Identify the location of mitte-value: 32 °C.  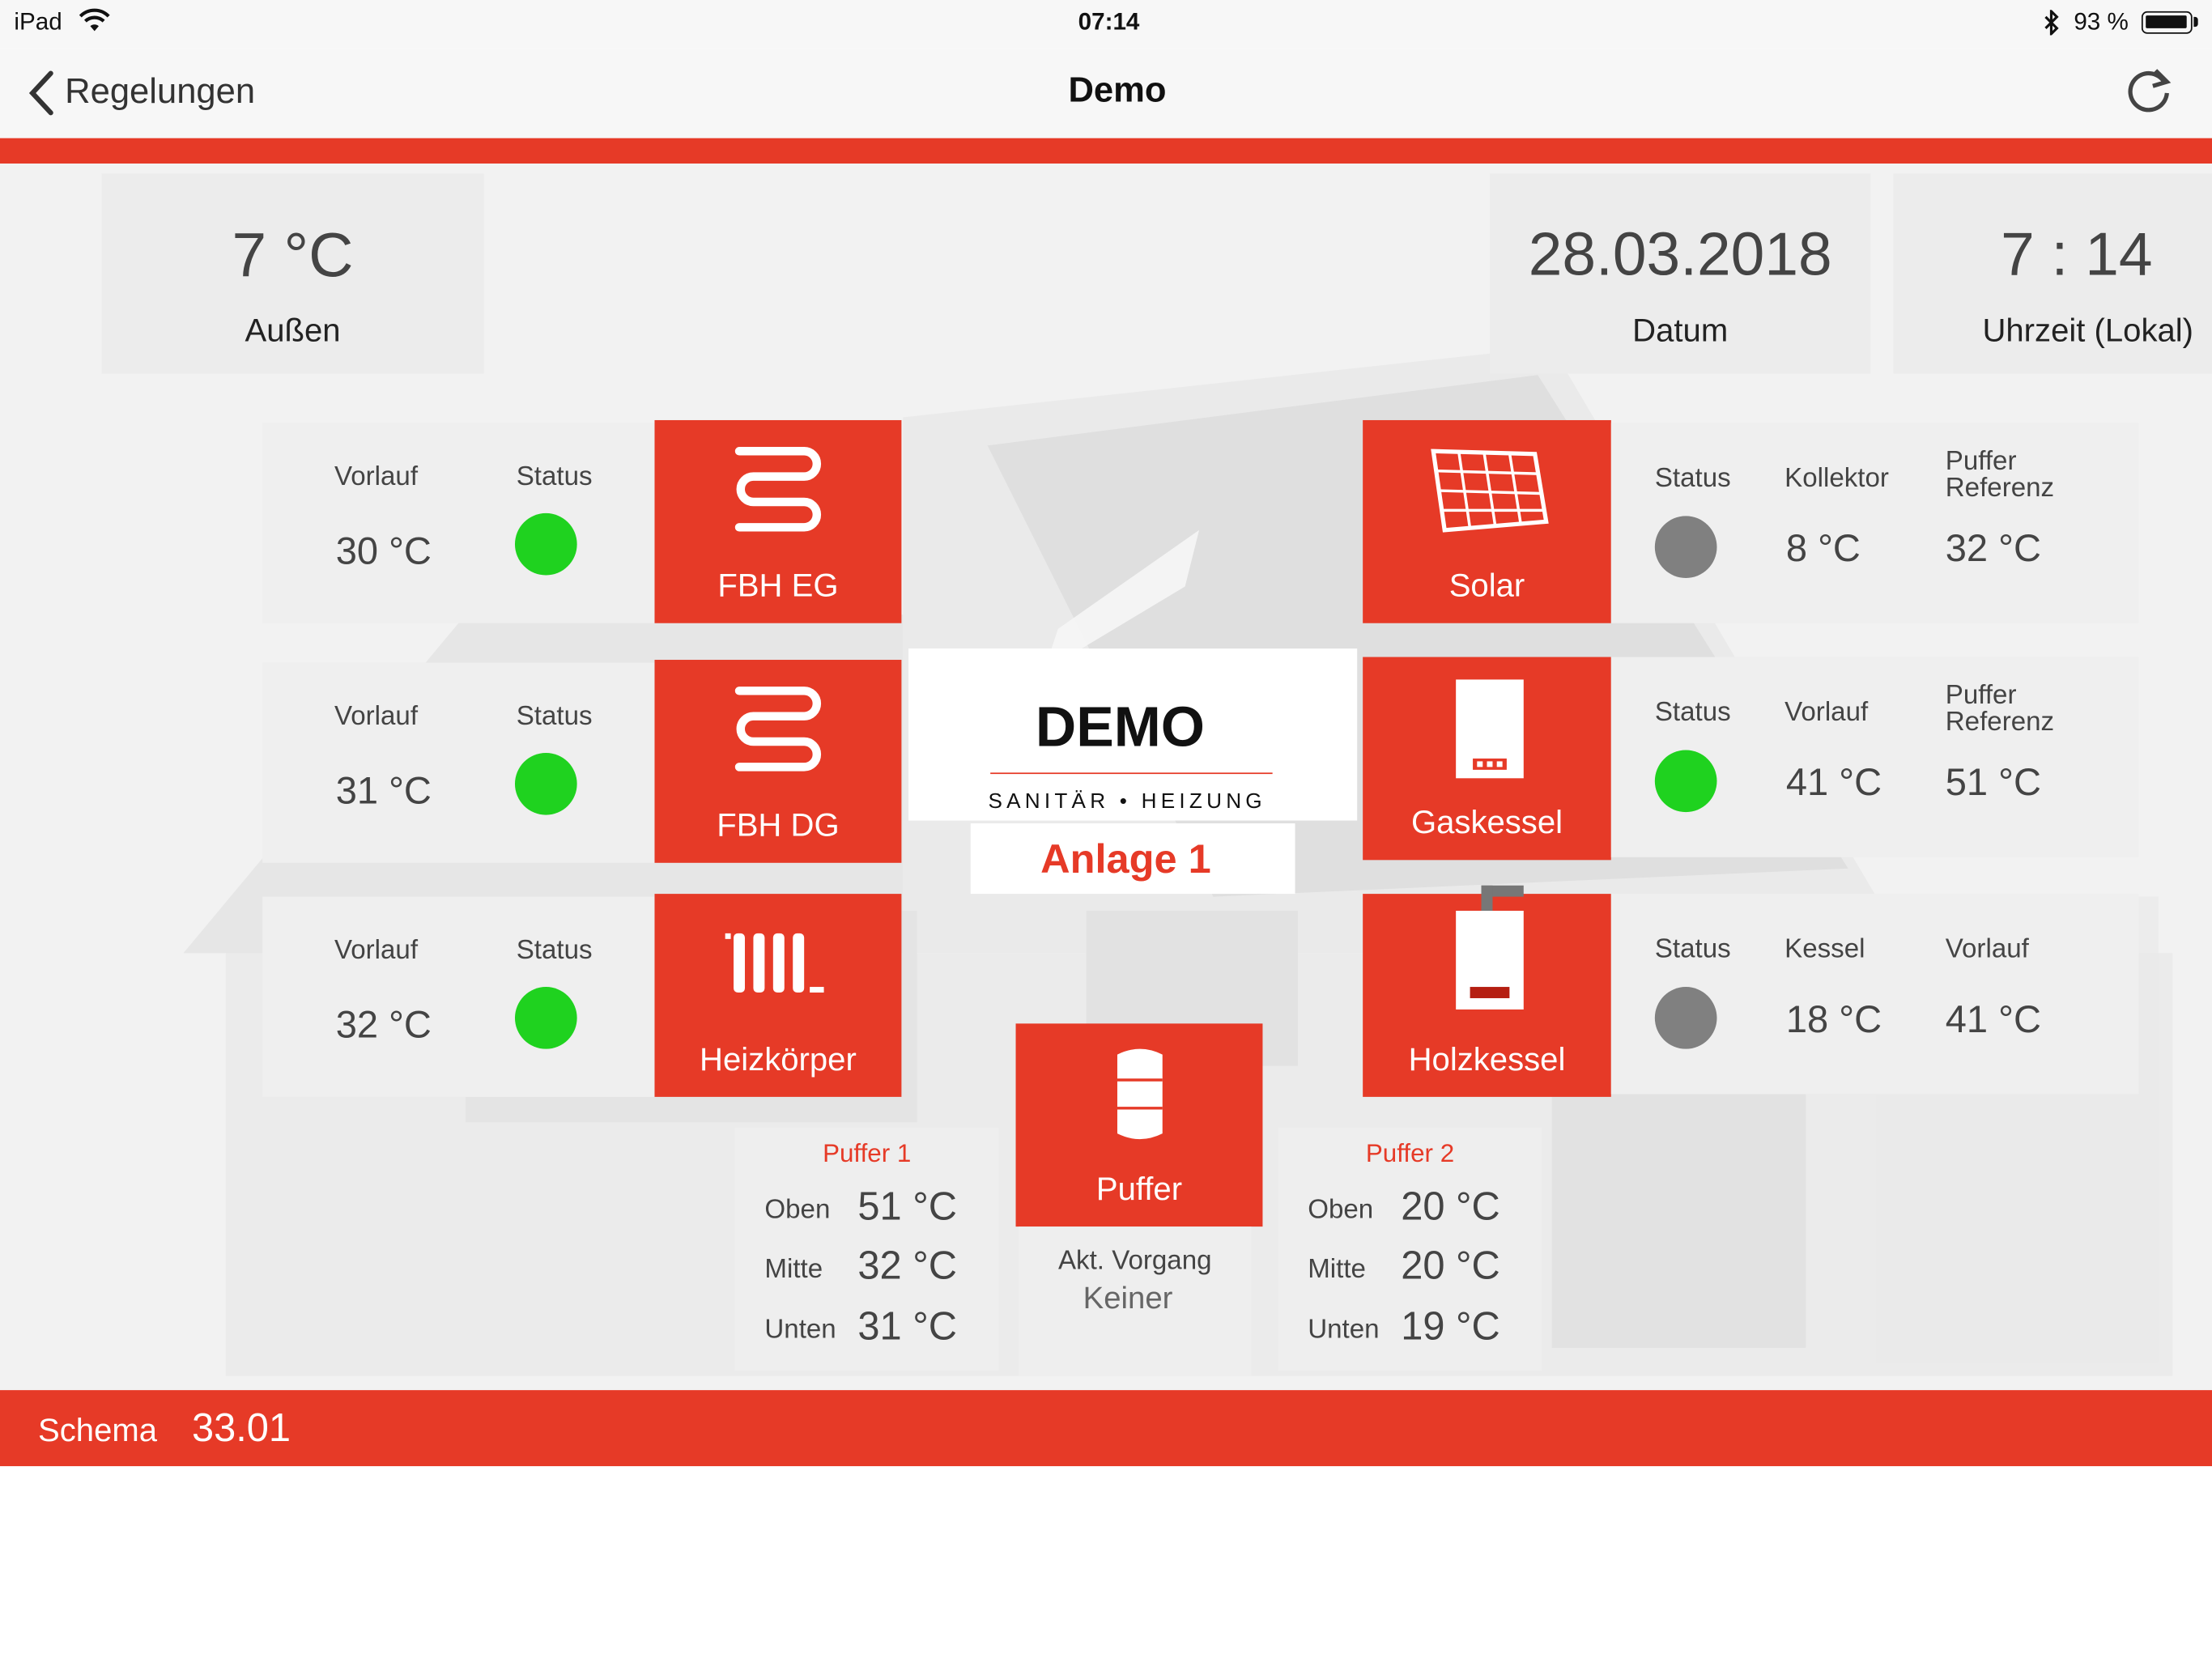
(907, 1265).